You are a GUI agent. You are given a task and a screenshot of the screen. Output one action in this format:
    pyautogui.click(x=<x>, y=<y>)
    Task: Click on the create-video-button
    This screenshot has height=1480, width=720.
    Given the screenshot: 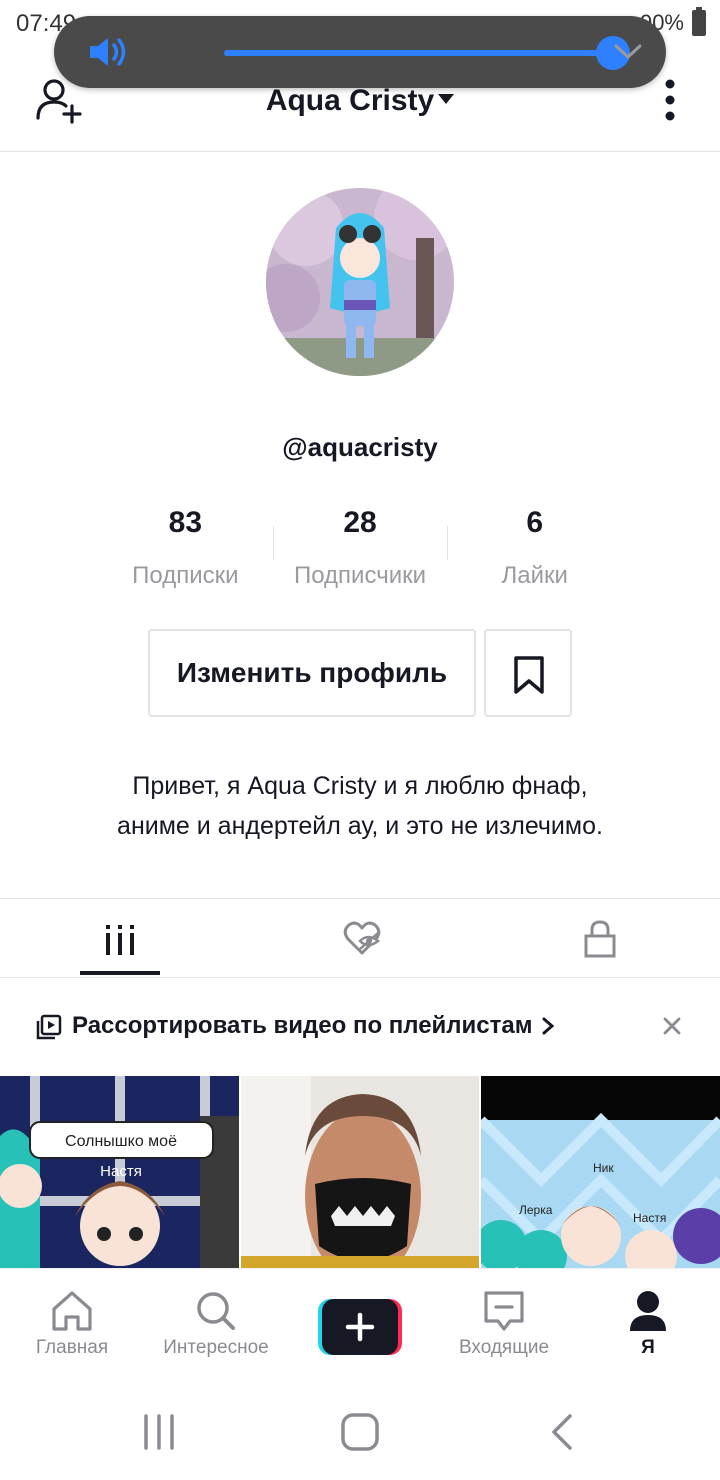 What is the action you would take?
    pyautogui.click(x=360, y=1327)
    